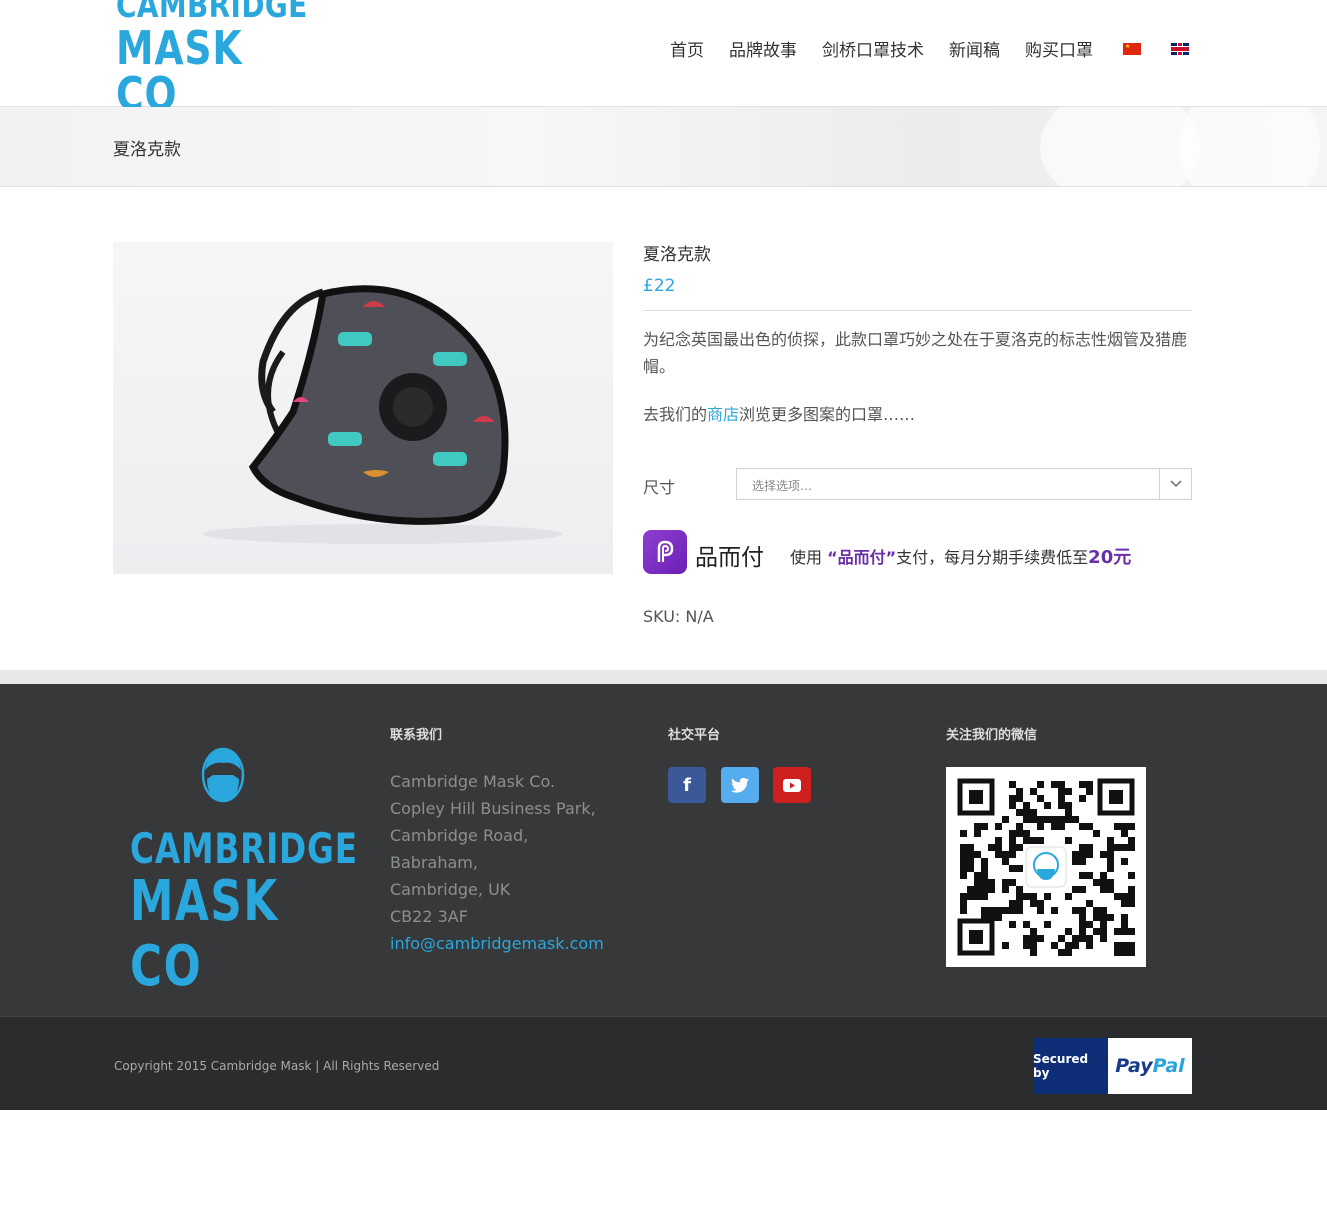 The height and width of the screenshot is (1226, 1327). I want to click on product-image, so click(363, 408).